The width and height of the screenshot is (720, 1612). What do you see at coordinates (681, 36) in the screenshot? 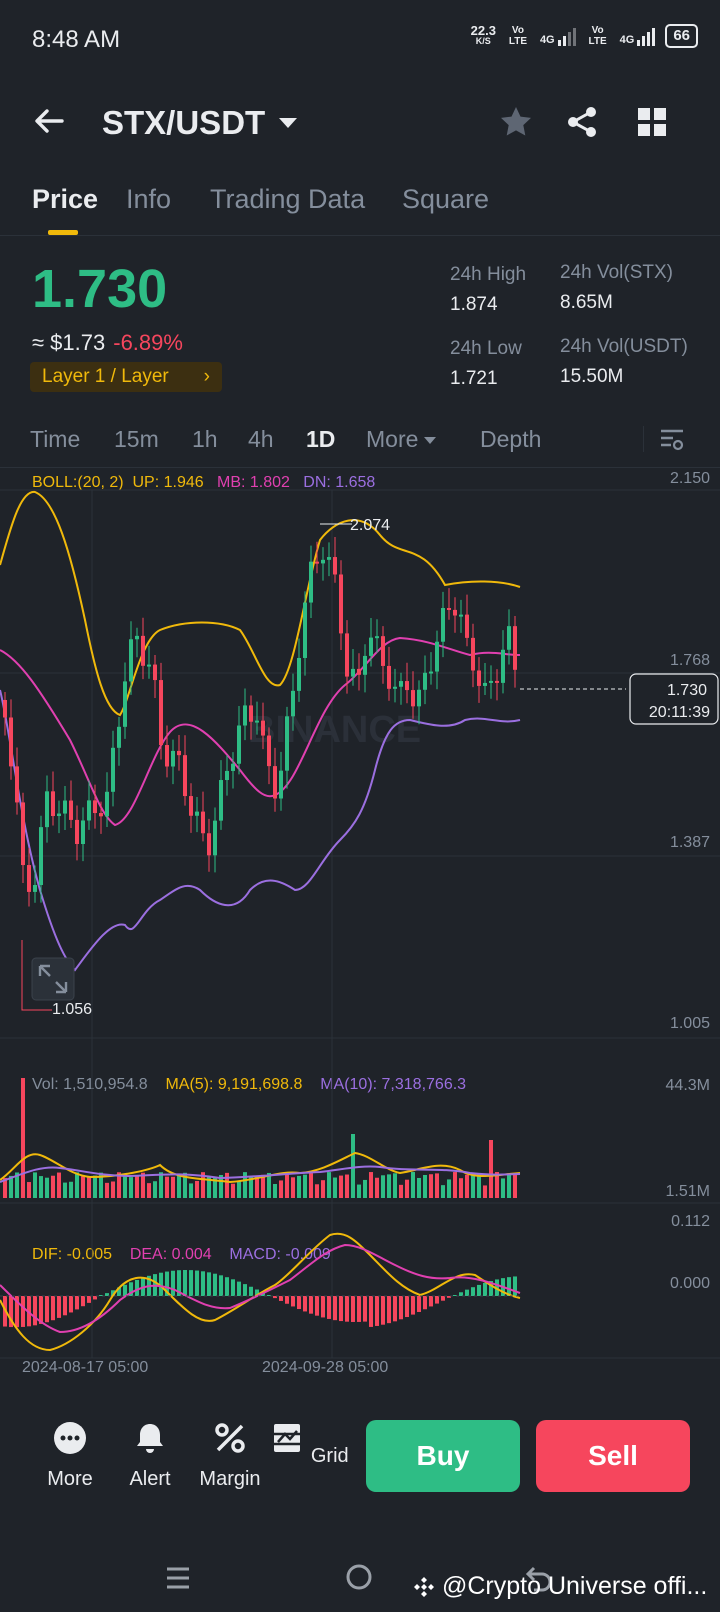
I see `battery-icon: 66` at bounding box center [681, 36].